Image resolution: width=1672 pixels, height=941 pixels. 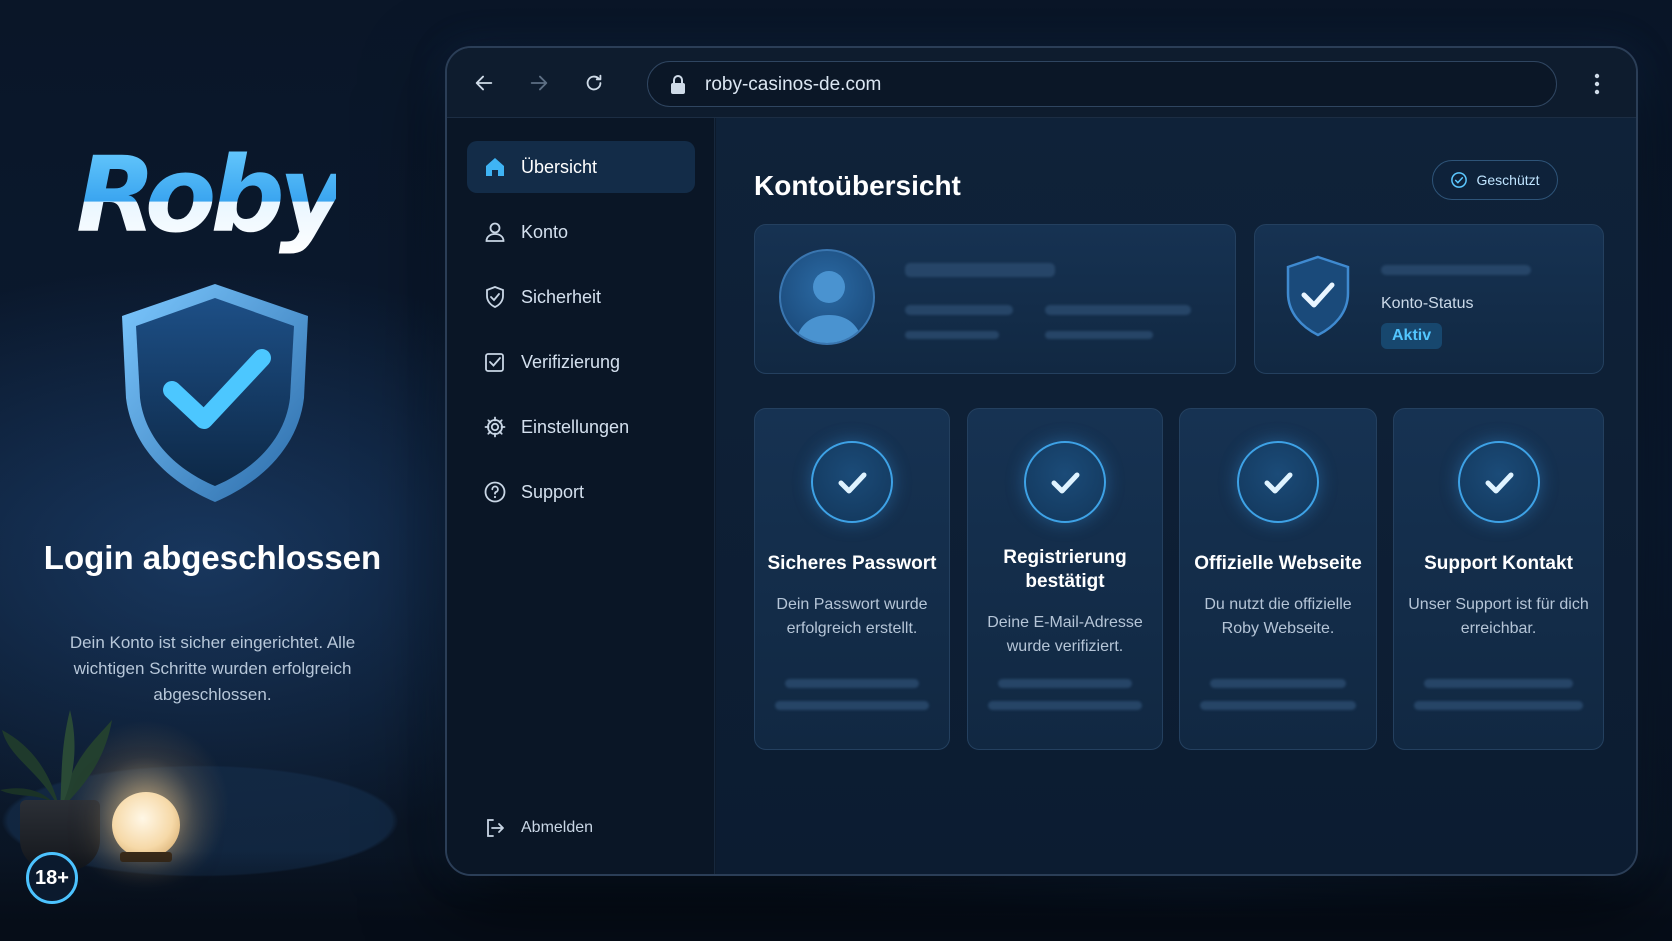 I want to click on shield-icon, so click(x=495, y=297).